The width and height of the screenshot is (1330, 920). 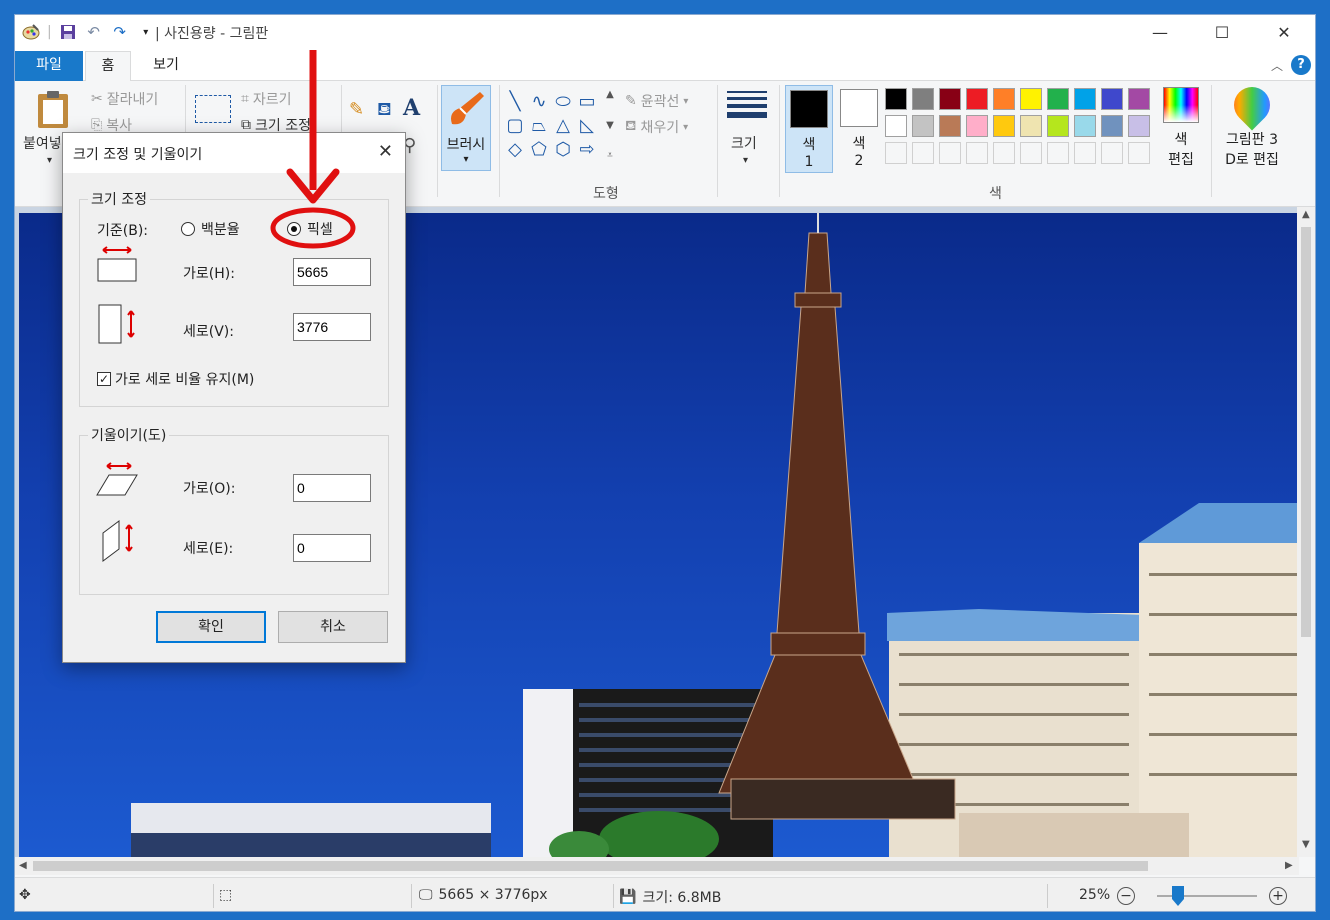 What do you see at coordinates (809, 129) in the screenshot?
I see `color1-button: 색 1` at bounding box center [809, 129].